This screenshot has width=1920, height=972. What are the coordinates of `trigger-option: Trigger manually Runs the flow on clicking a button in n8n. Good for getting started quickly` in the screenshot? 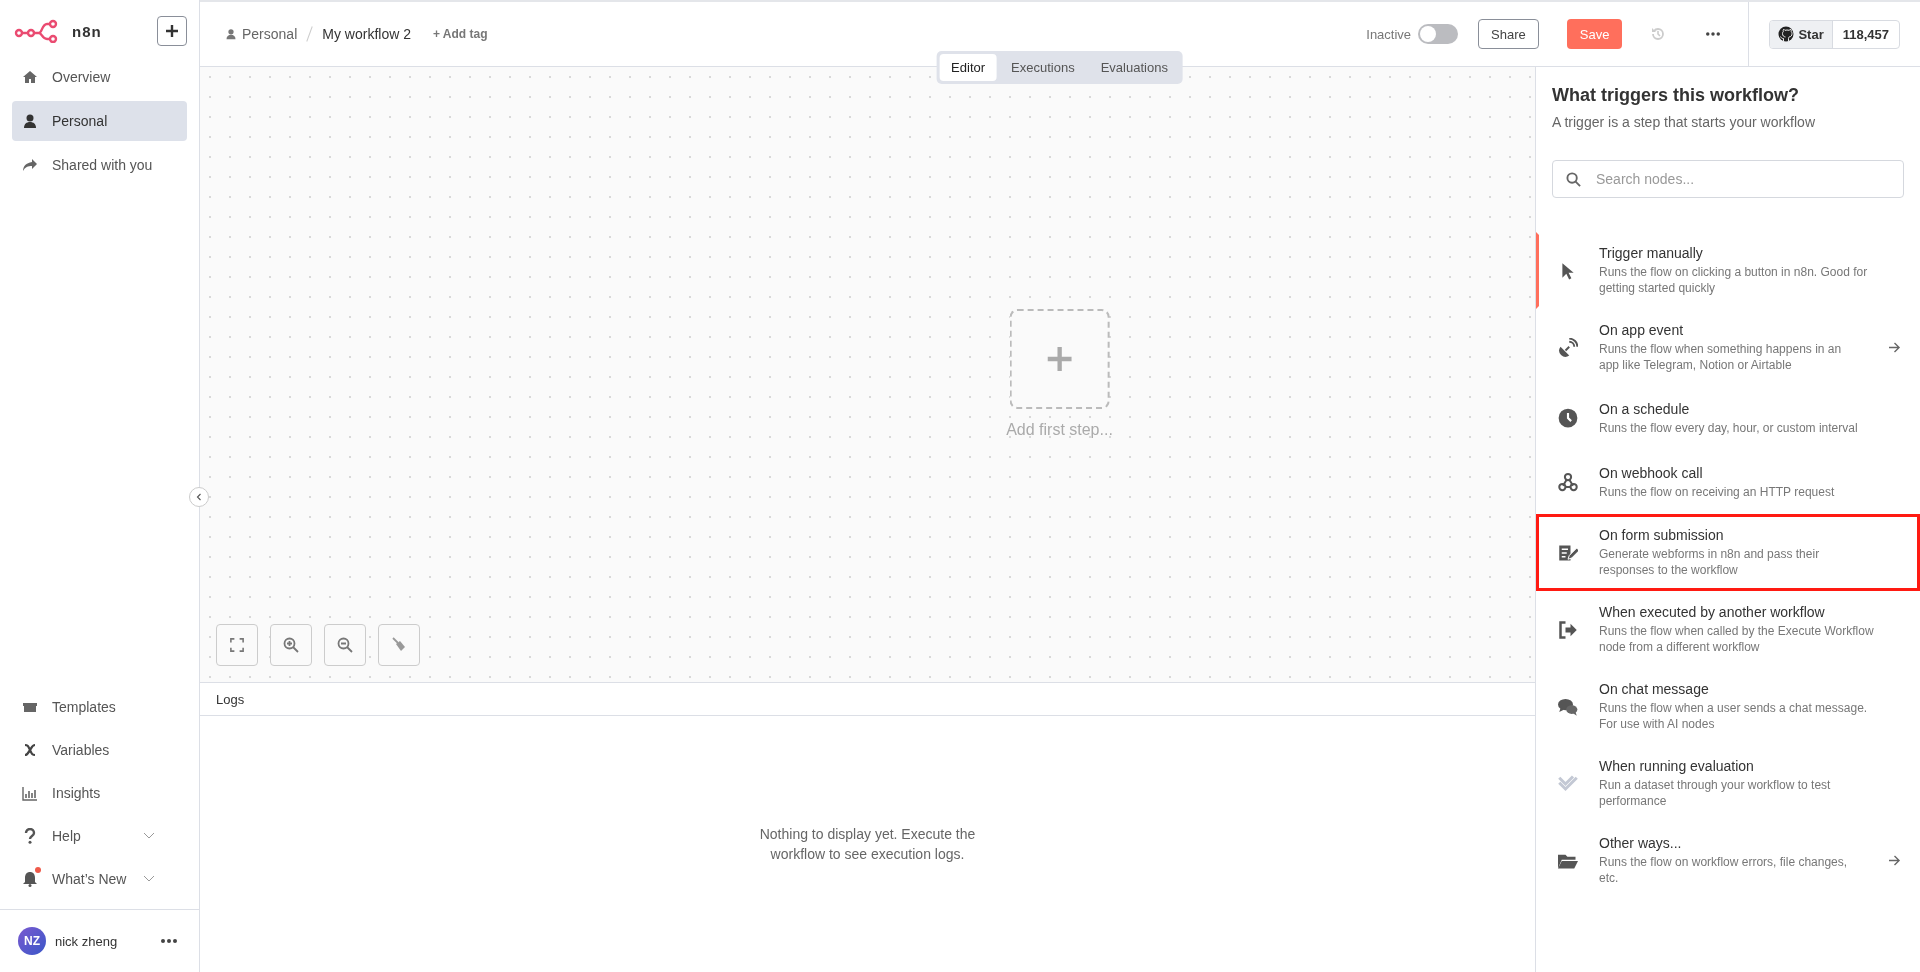 It's located at (1728, 270).